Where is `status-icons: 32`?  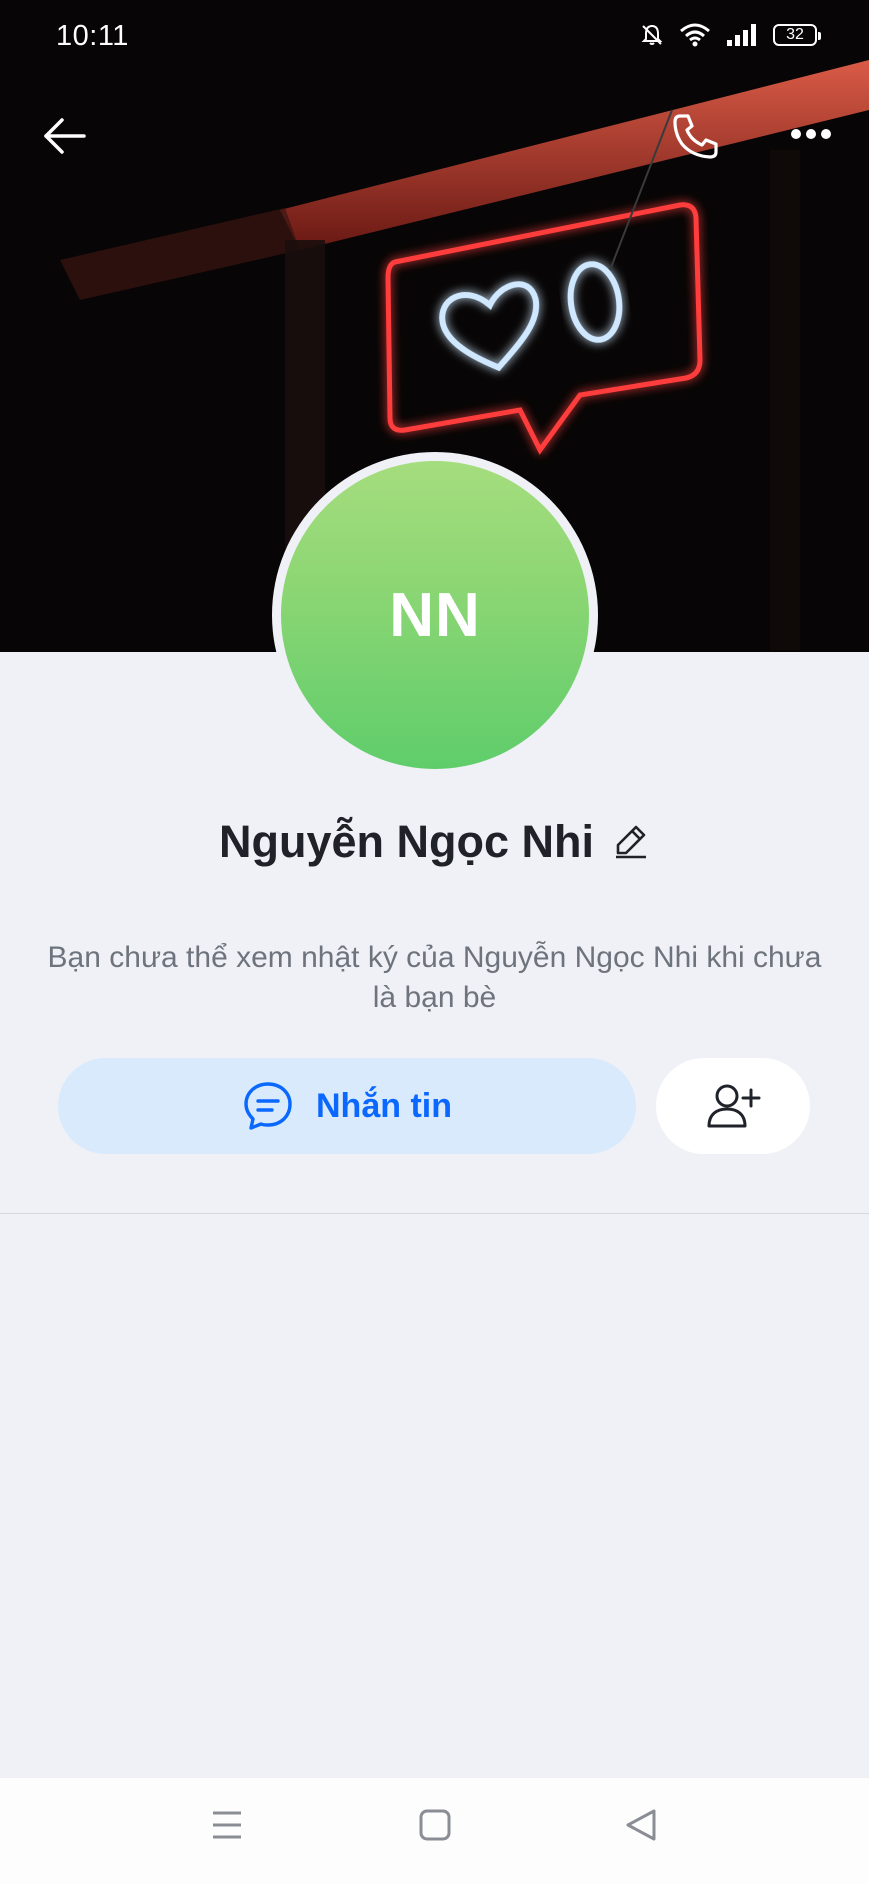 status-icons: 32 is located at coordinates (730, 35).